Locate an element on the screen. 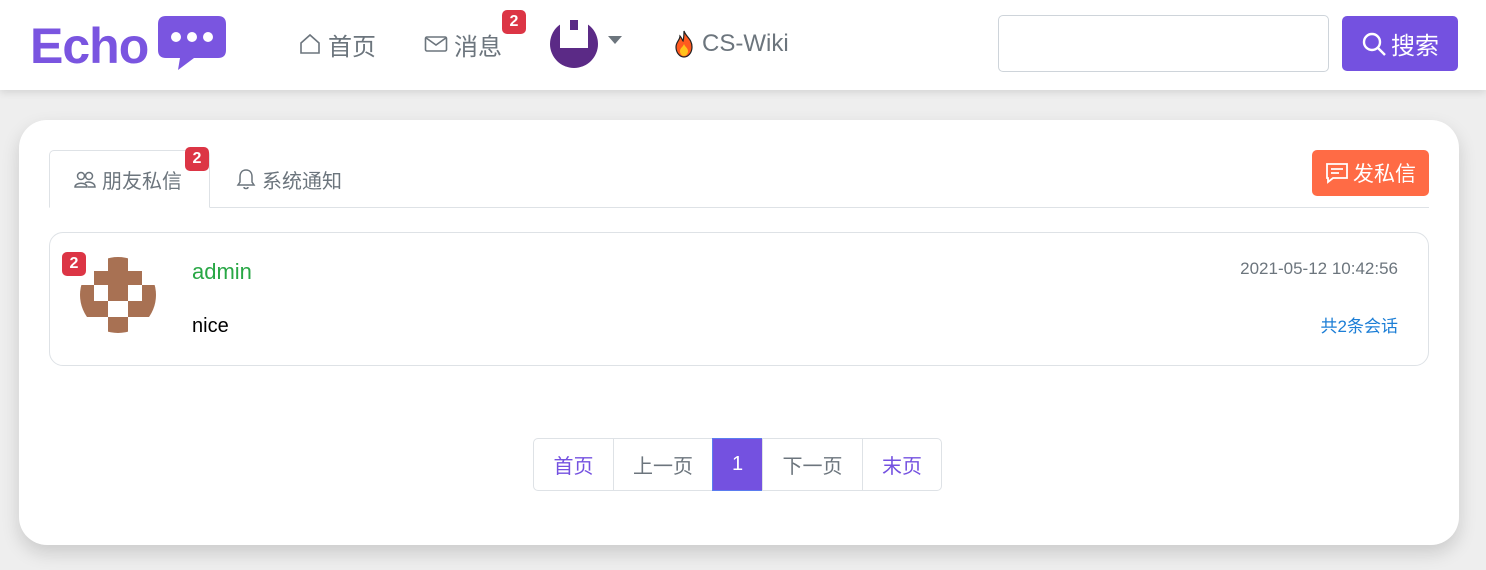  logo-text: Echo is located at coordinates (89, 45).